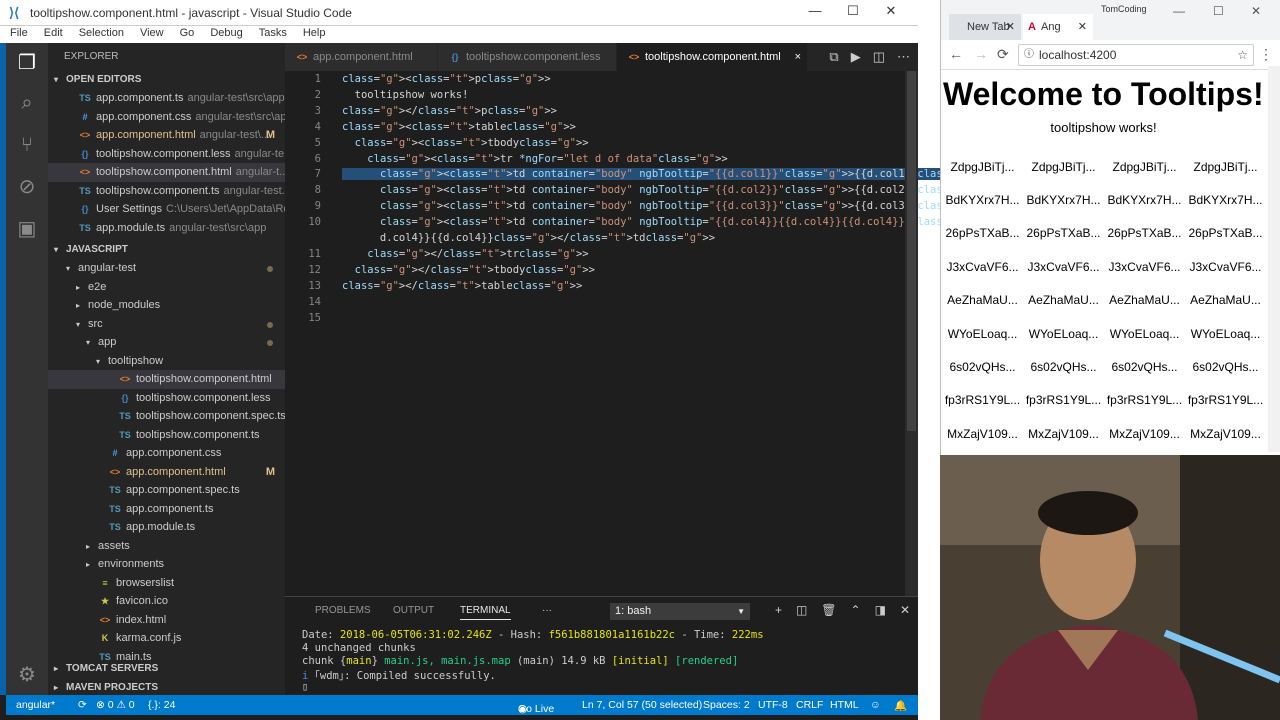  I want to click on close-icon: ✕, so click(891, 11).